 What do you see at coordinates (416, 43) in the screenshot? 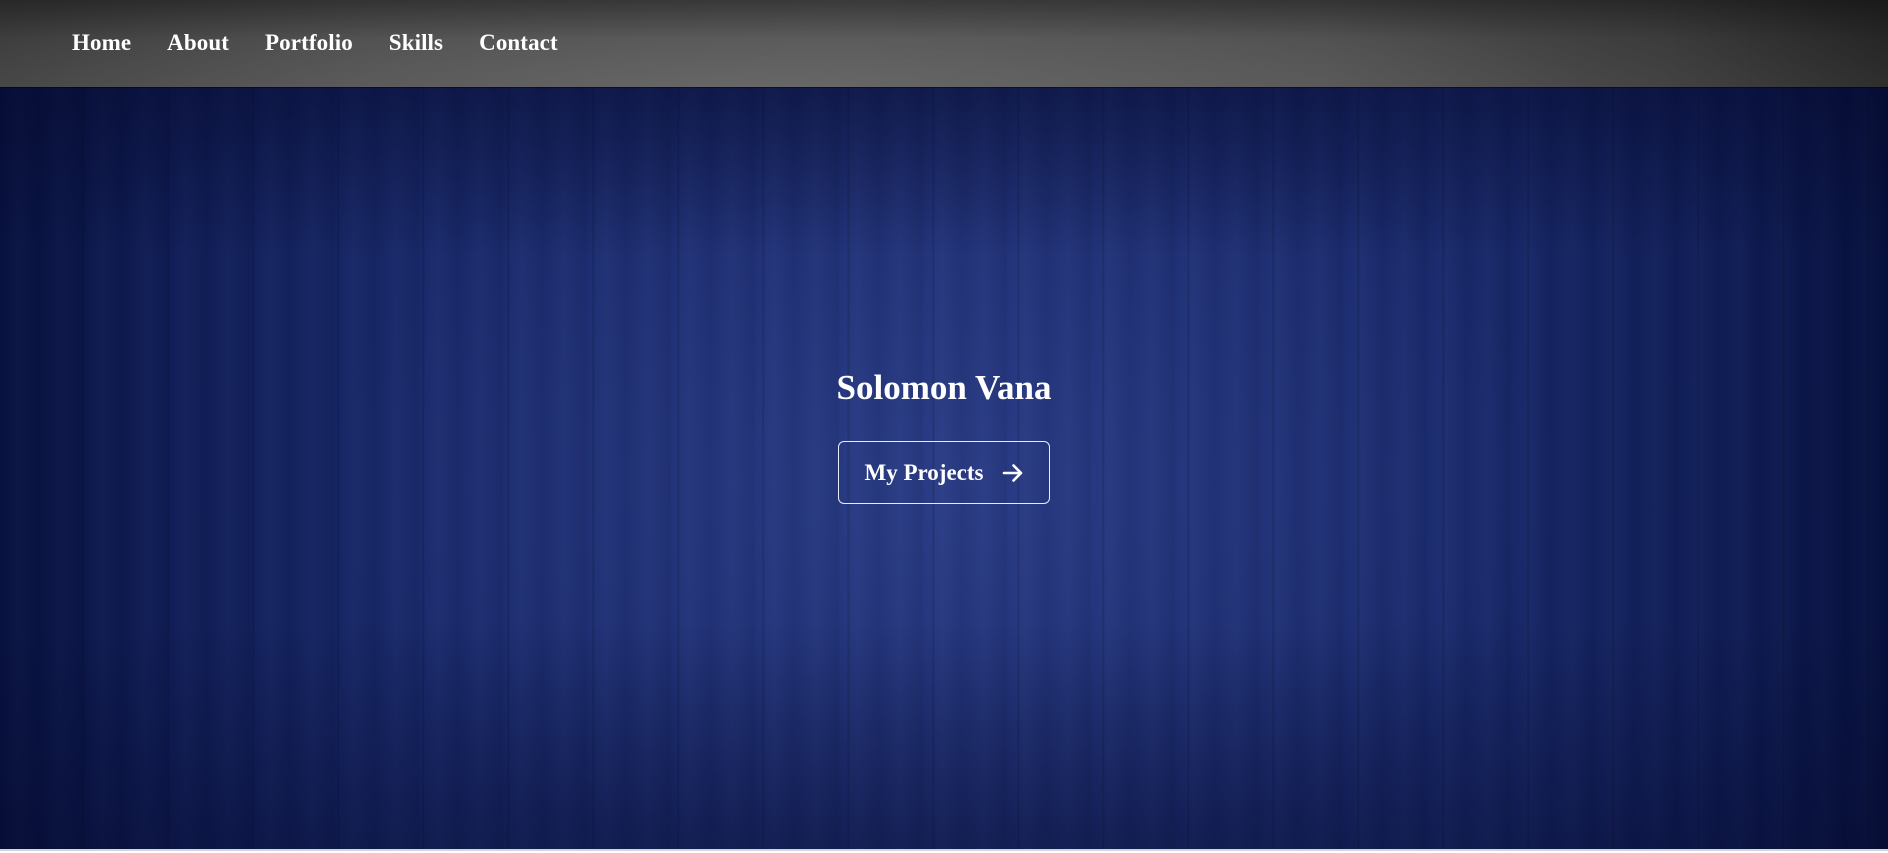
I see `nav-link-skills: Skills` at bounding box center [416, 43].